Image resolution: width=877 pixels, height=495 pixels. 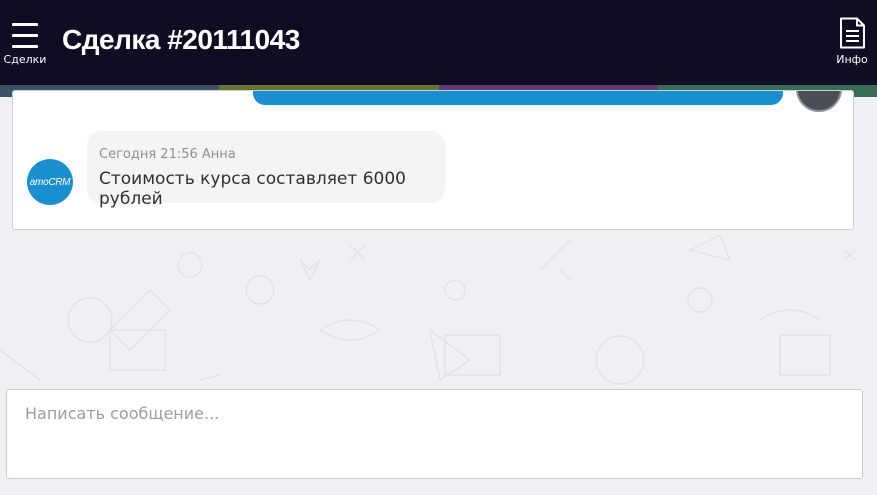 I want to click on outgoing-message-bubble, so click(x=518, y=98).